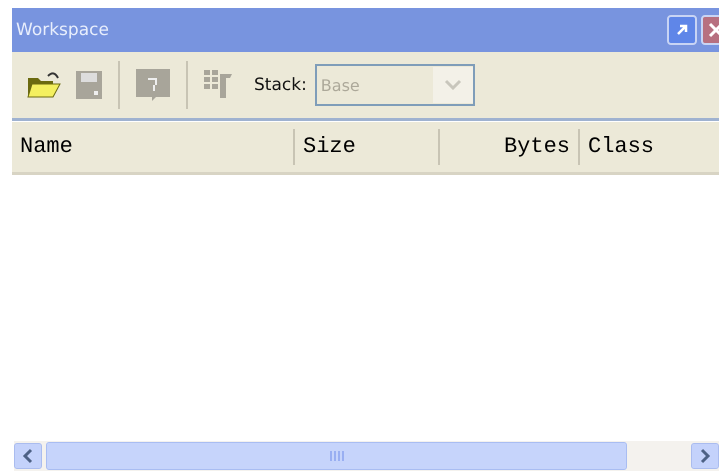  What do you see at coordinates (153, 85) in the screenshot?
I see `document-icon` at bounding box center [153, 85].